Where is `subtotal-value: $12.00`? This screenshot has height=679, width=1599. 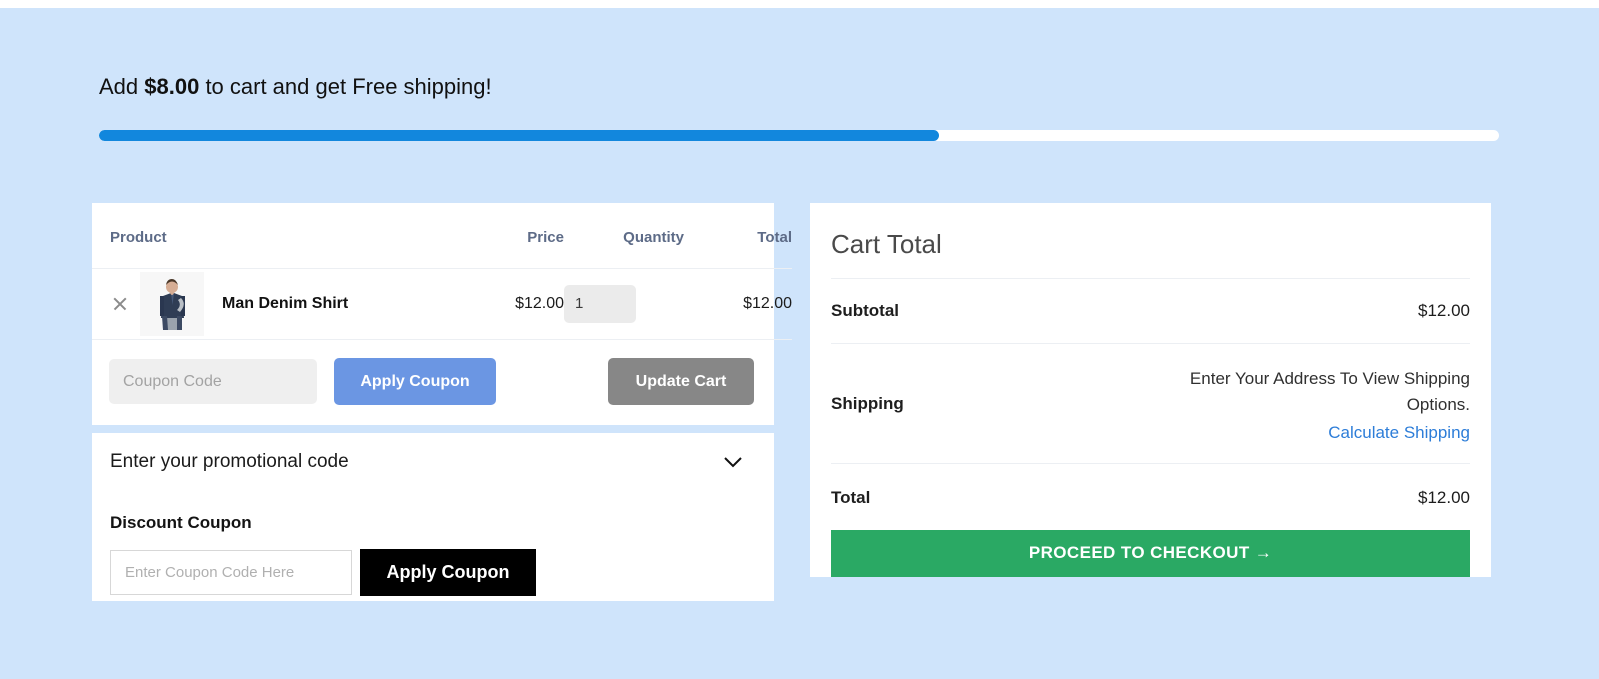 subtotal-value: $12.00 is located at coordinates (1444, 310).